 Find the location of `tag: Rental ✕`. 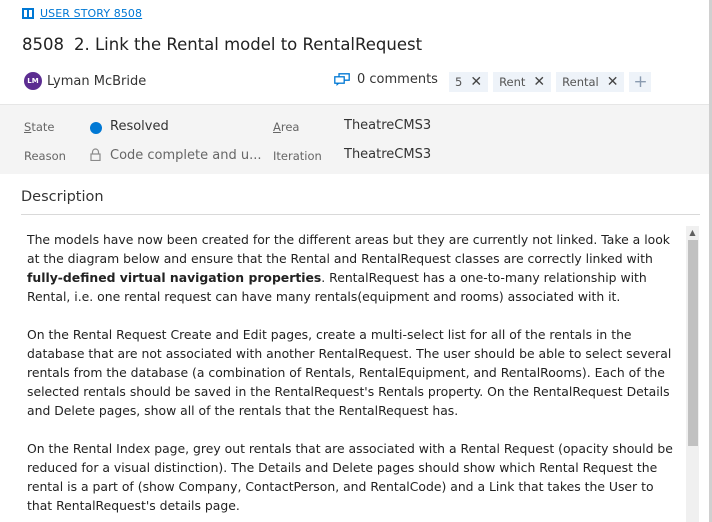

tag: Rental ✕ is located at coordinates (590, 82).